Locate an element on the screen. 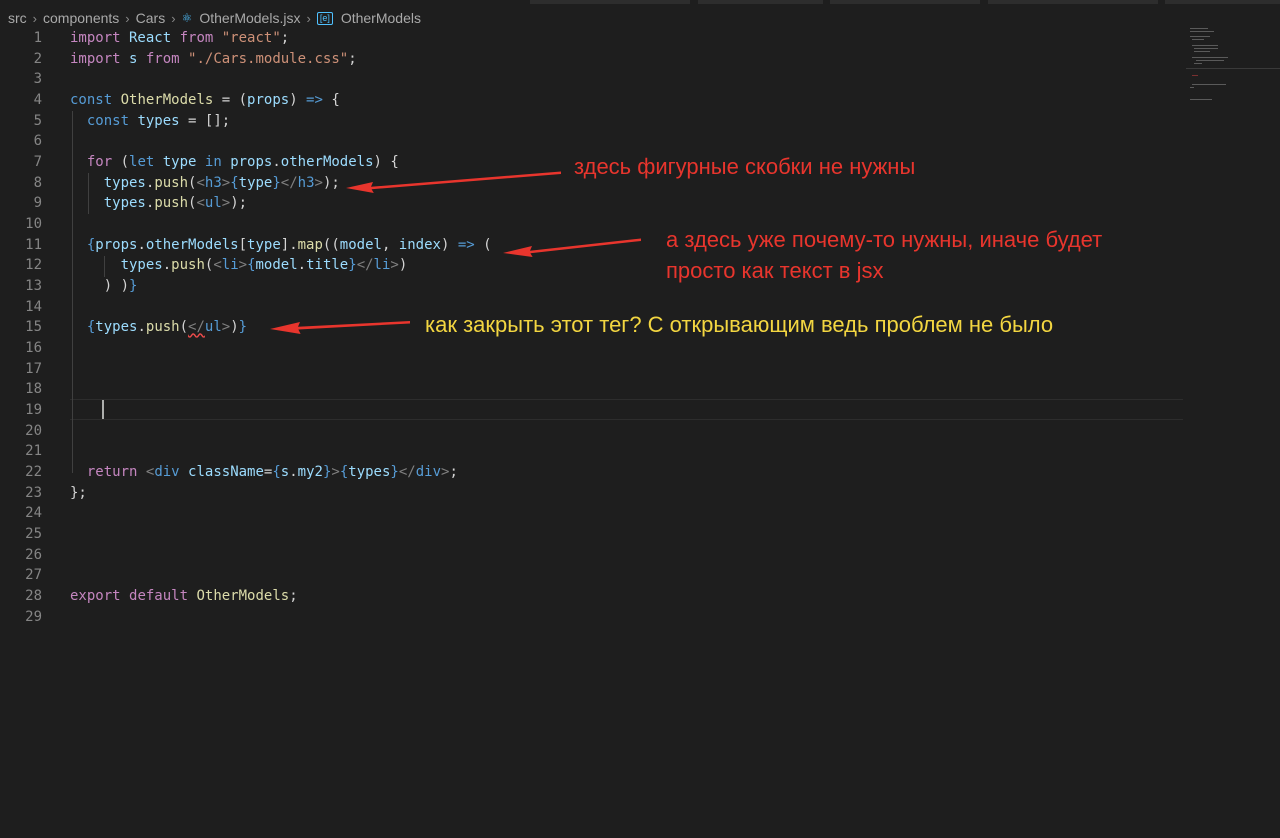 The width and height of the screenshot is (1280, 838). annotation-arrows is located at coordinates (455, 252).